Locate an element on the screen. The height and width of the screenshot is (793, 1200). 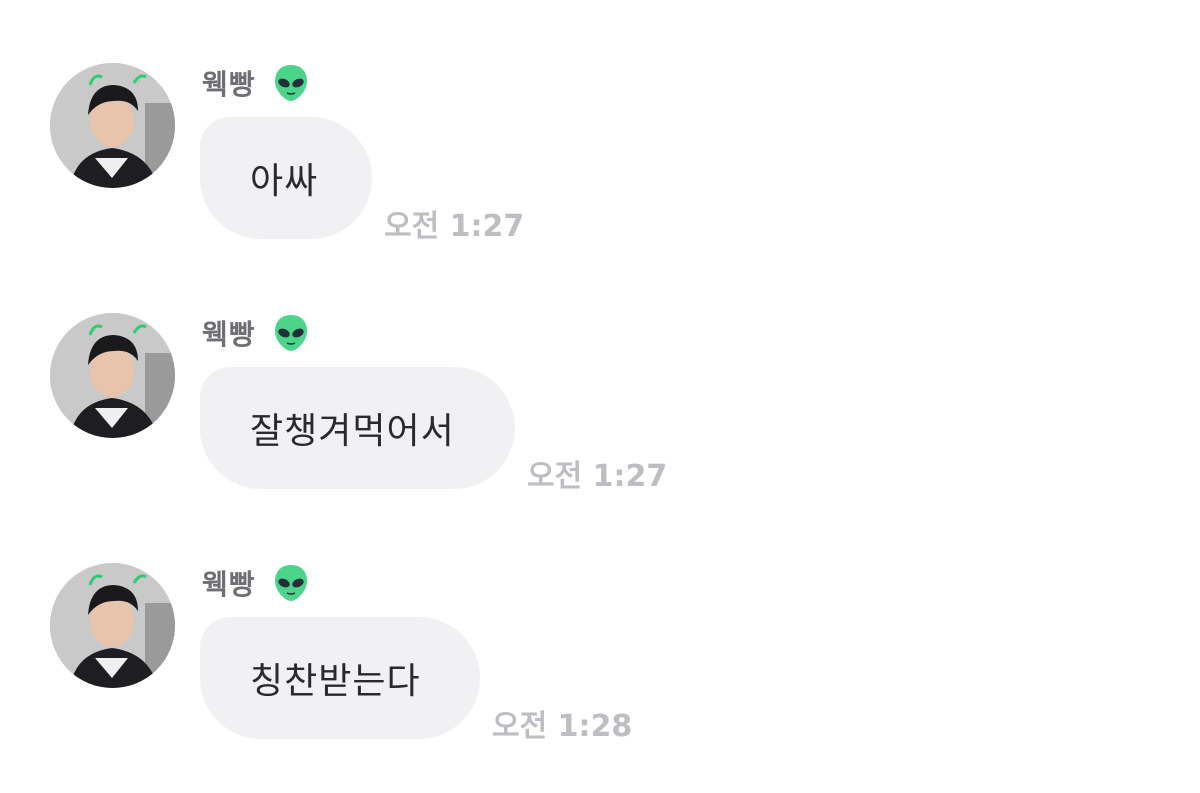
message-timestamp: 오전 1:28 is located at coordinates (562, 726).